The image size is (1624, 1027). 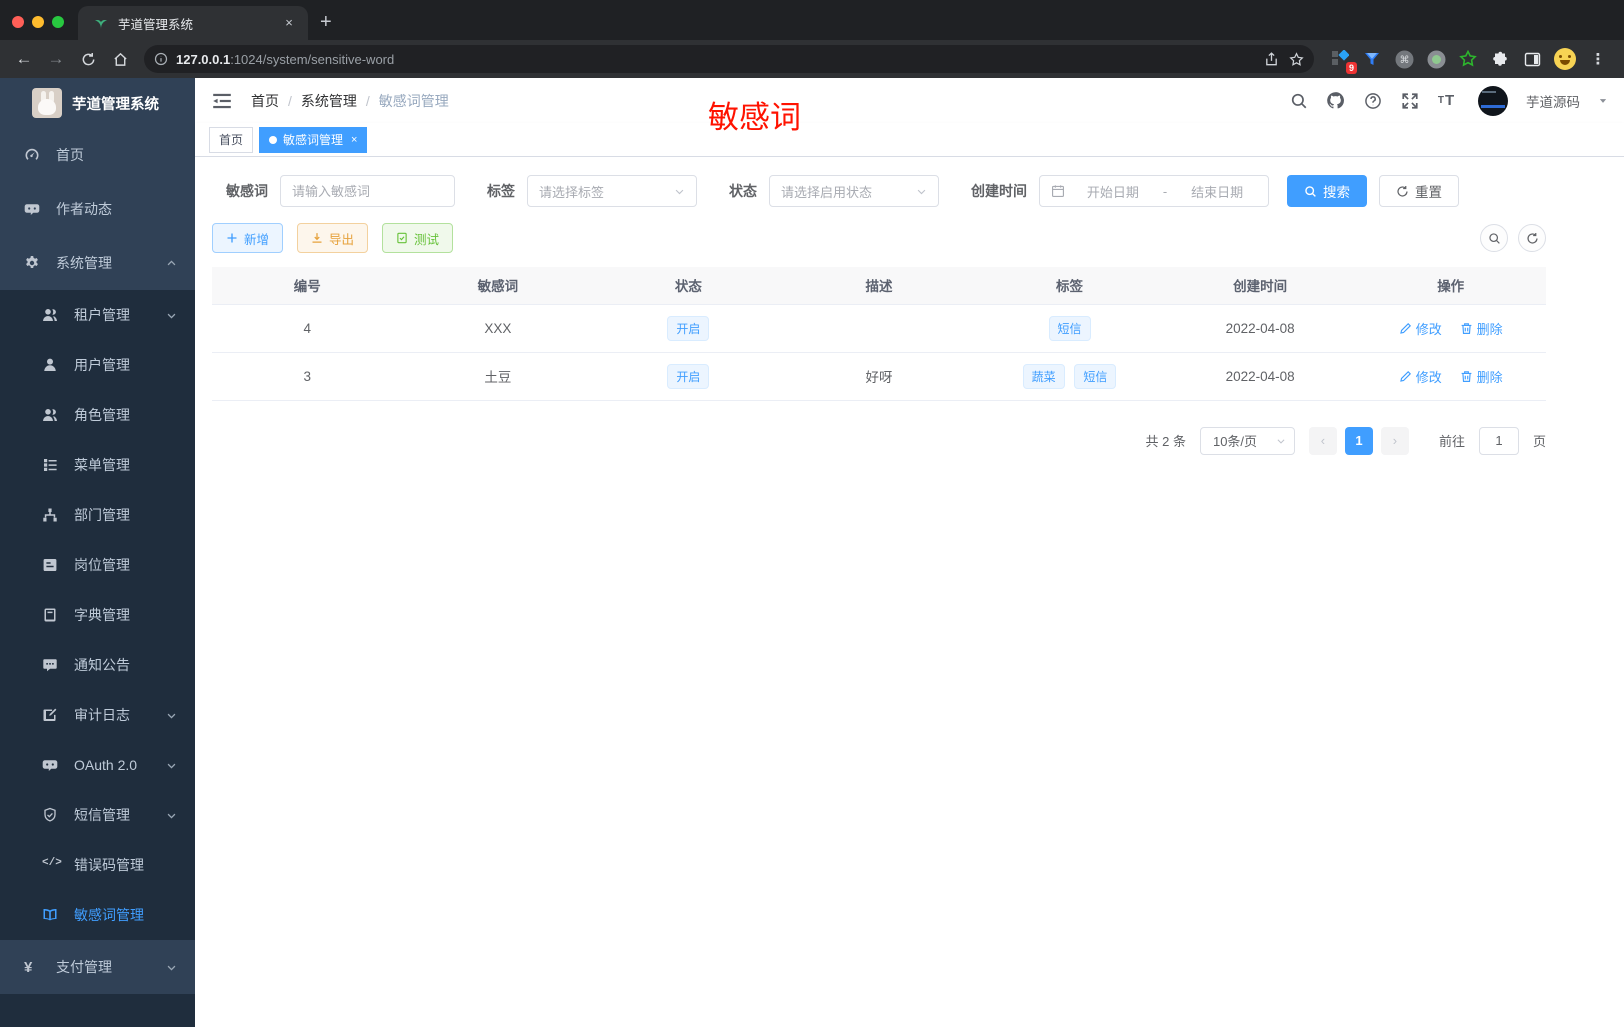 I want to click on url-bar: 127.0.0.1:1024/system/sensitive-word, so click(x=729, y=59).